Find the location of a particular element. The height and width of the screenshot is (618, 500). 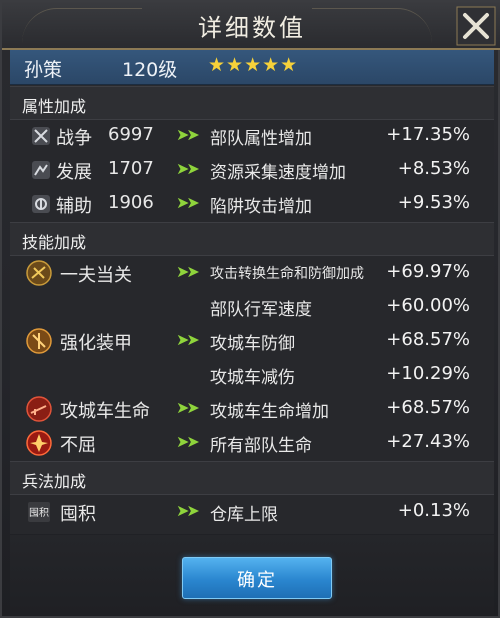

skill-row: 强化装甲 ➤➤ 攻城车防御 +68.57% is located at coordinates (252, 341).